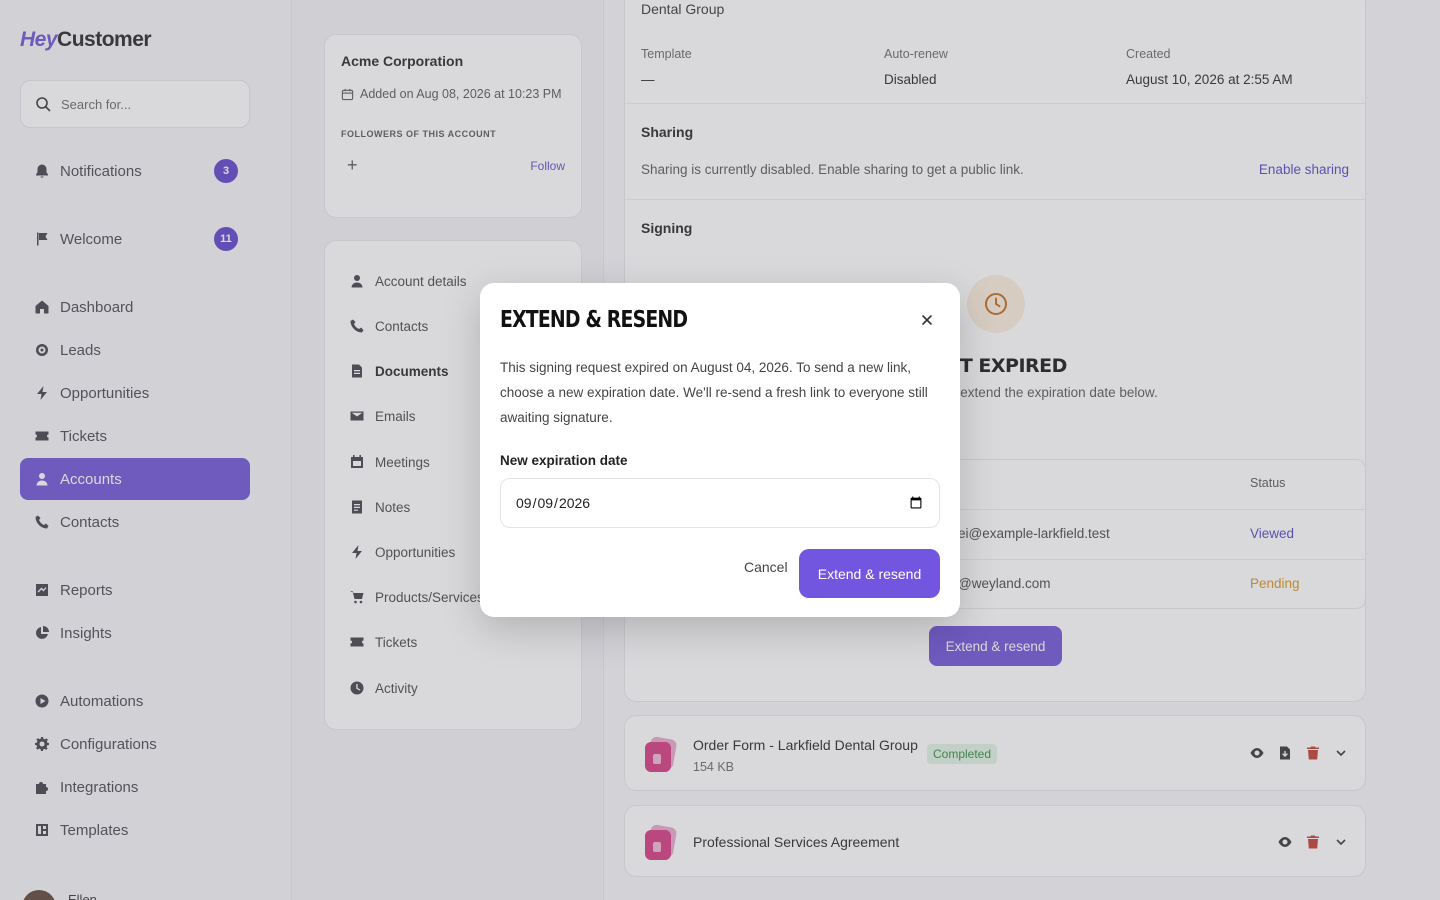 The width and height of the screenshot is (1440, 900). I want to click on expiration-date-field, so click(720, 503).